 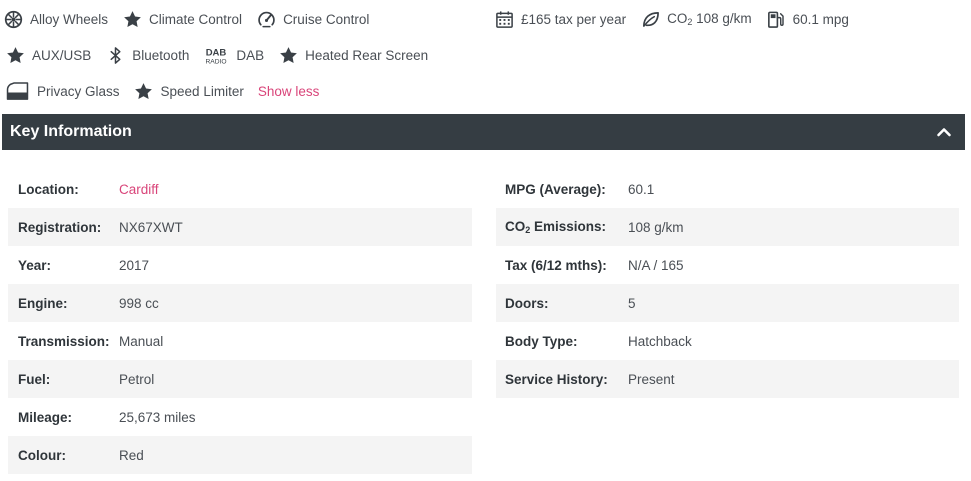 I want to click on row-value: 998 cc, so click(x=139, y=303).